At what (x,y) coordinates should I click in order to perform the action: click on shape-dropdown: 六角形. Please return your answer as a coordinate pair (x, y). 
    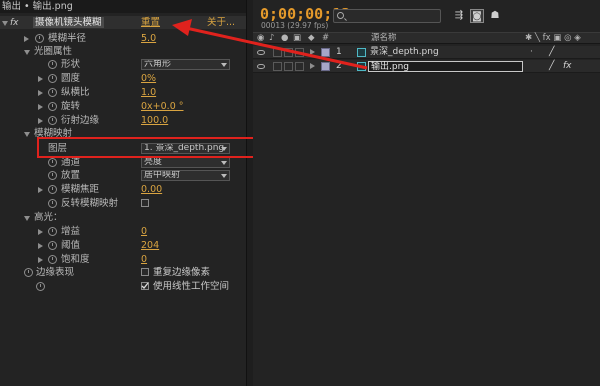
    Looking at the image, I should click on (185, 64).